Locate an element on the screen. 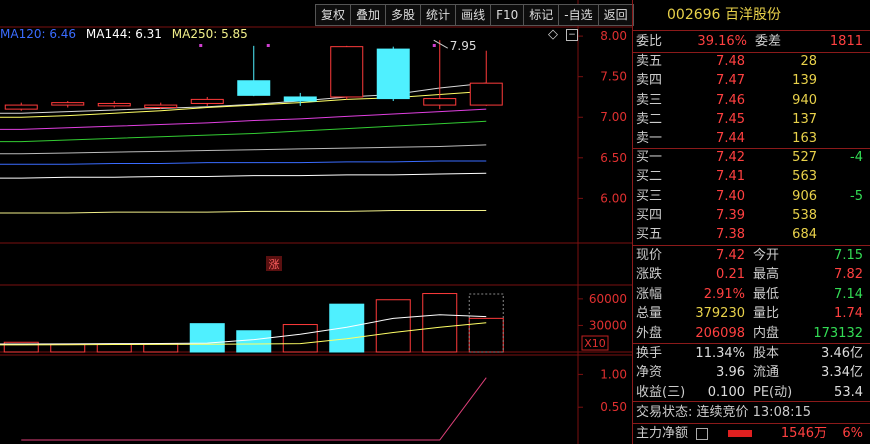 The height and width of the screenshot is (444, 870). sell-level-price: 7.44 is located at coordinates (730, 139).